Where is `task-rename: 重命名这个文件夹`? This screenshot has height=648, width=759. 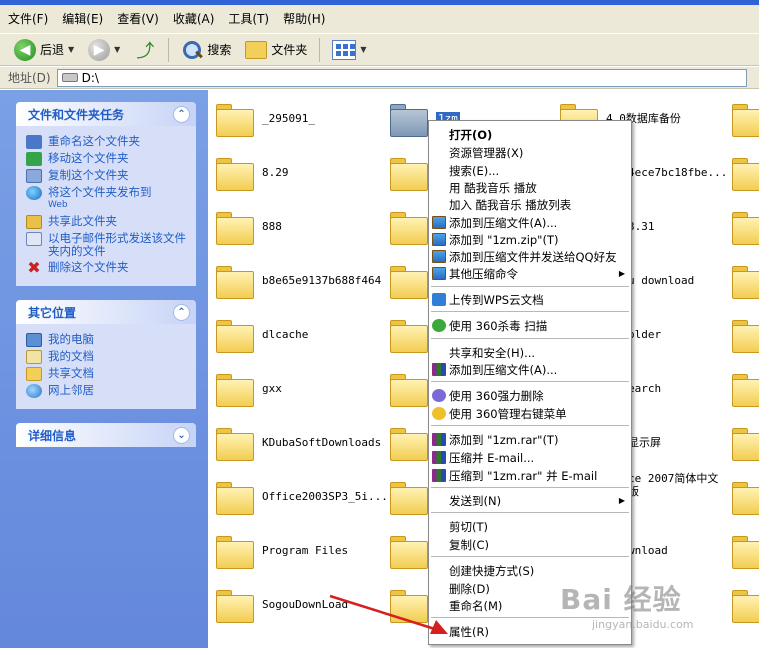 task-rename: 重命名这个文件夹 is located at coordinates (107, 142).